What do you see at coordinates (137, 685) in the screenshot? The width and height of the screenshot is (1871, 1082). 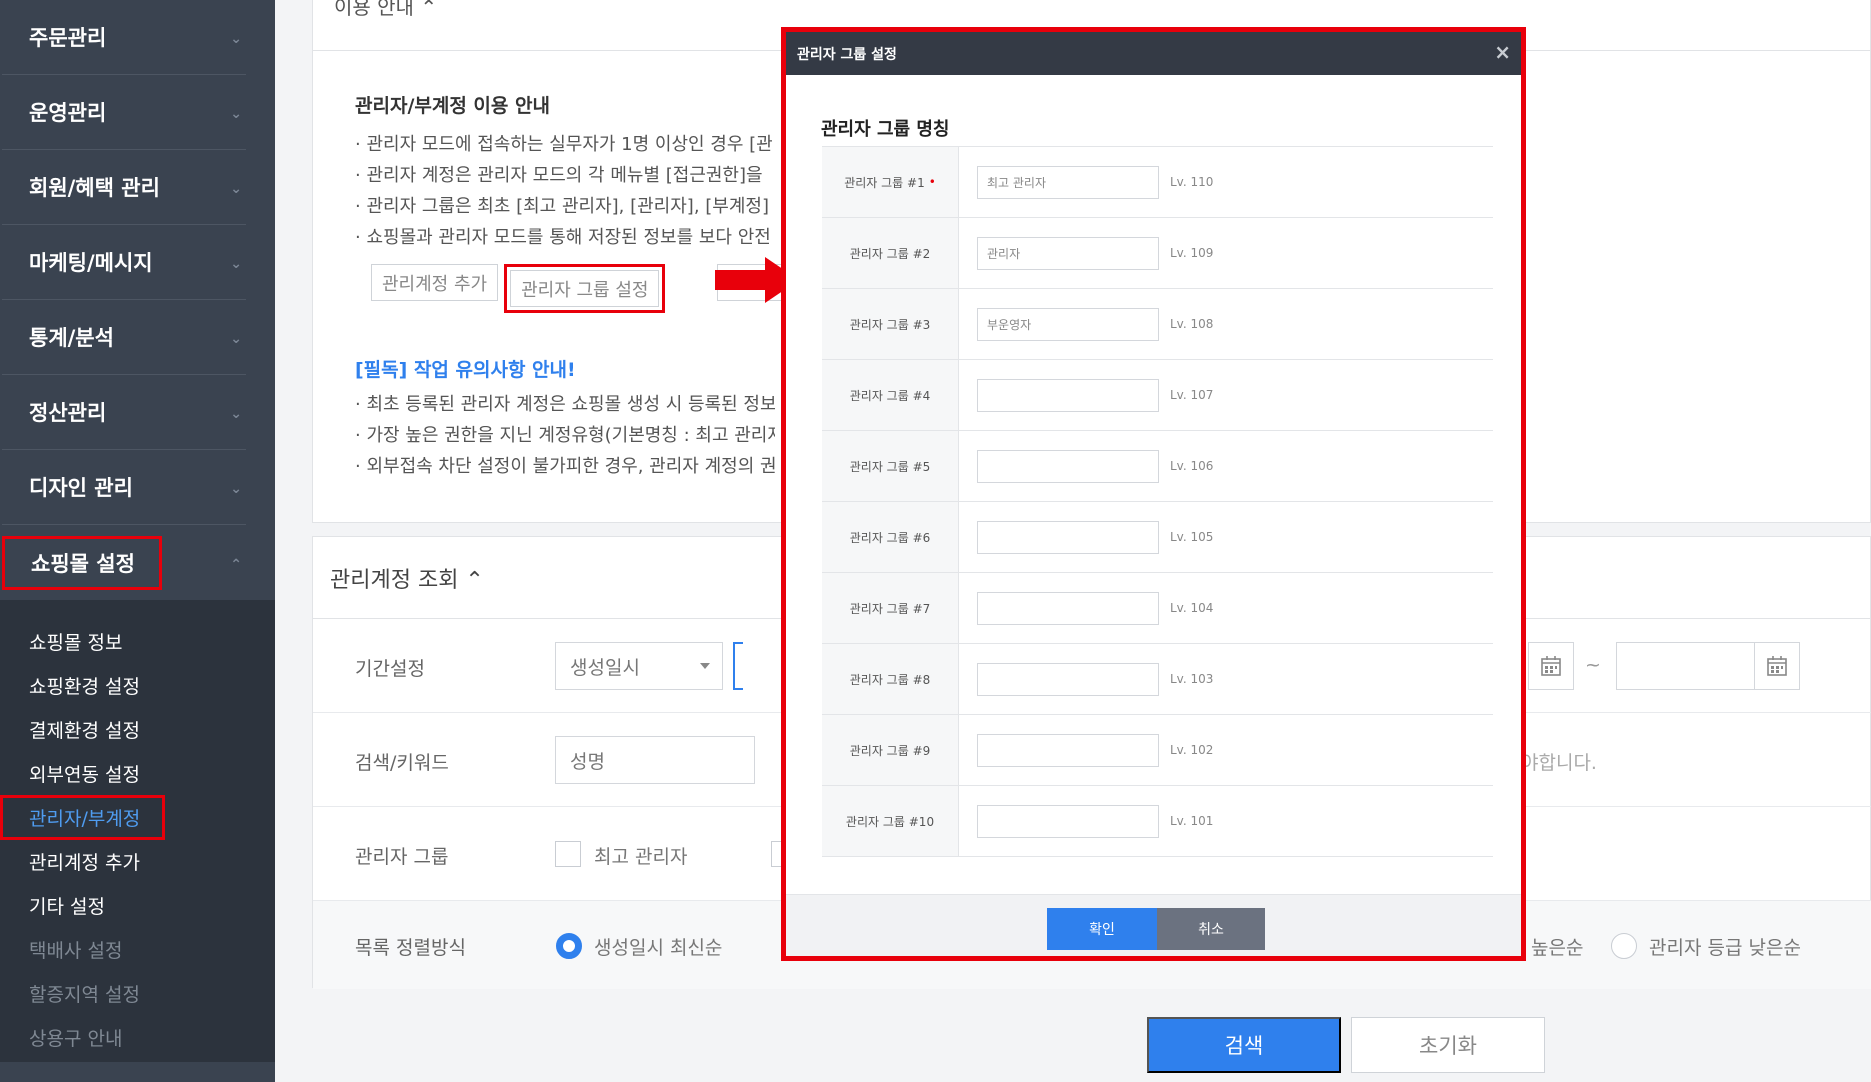 I see `submenu-item-shopping-env: 쇼핑환경 설정` at bounding box center [137, 685].